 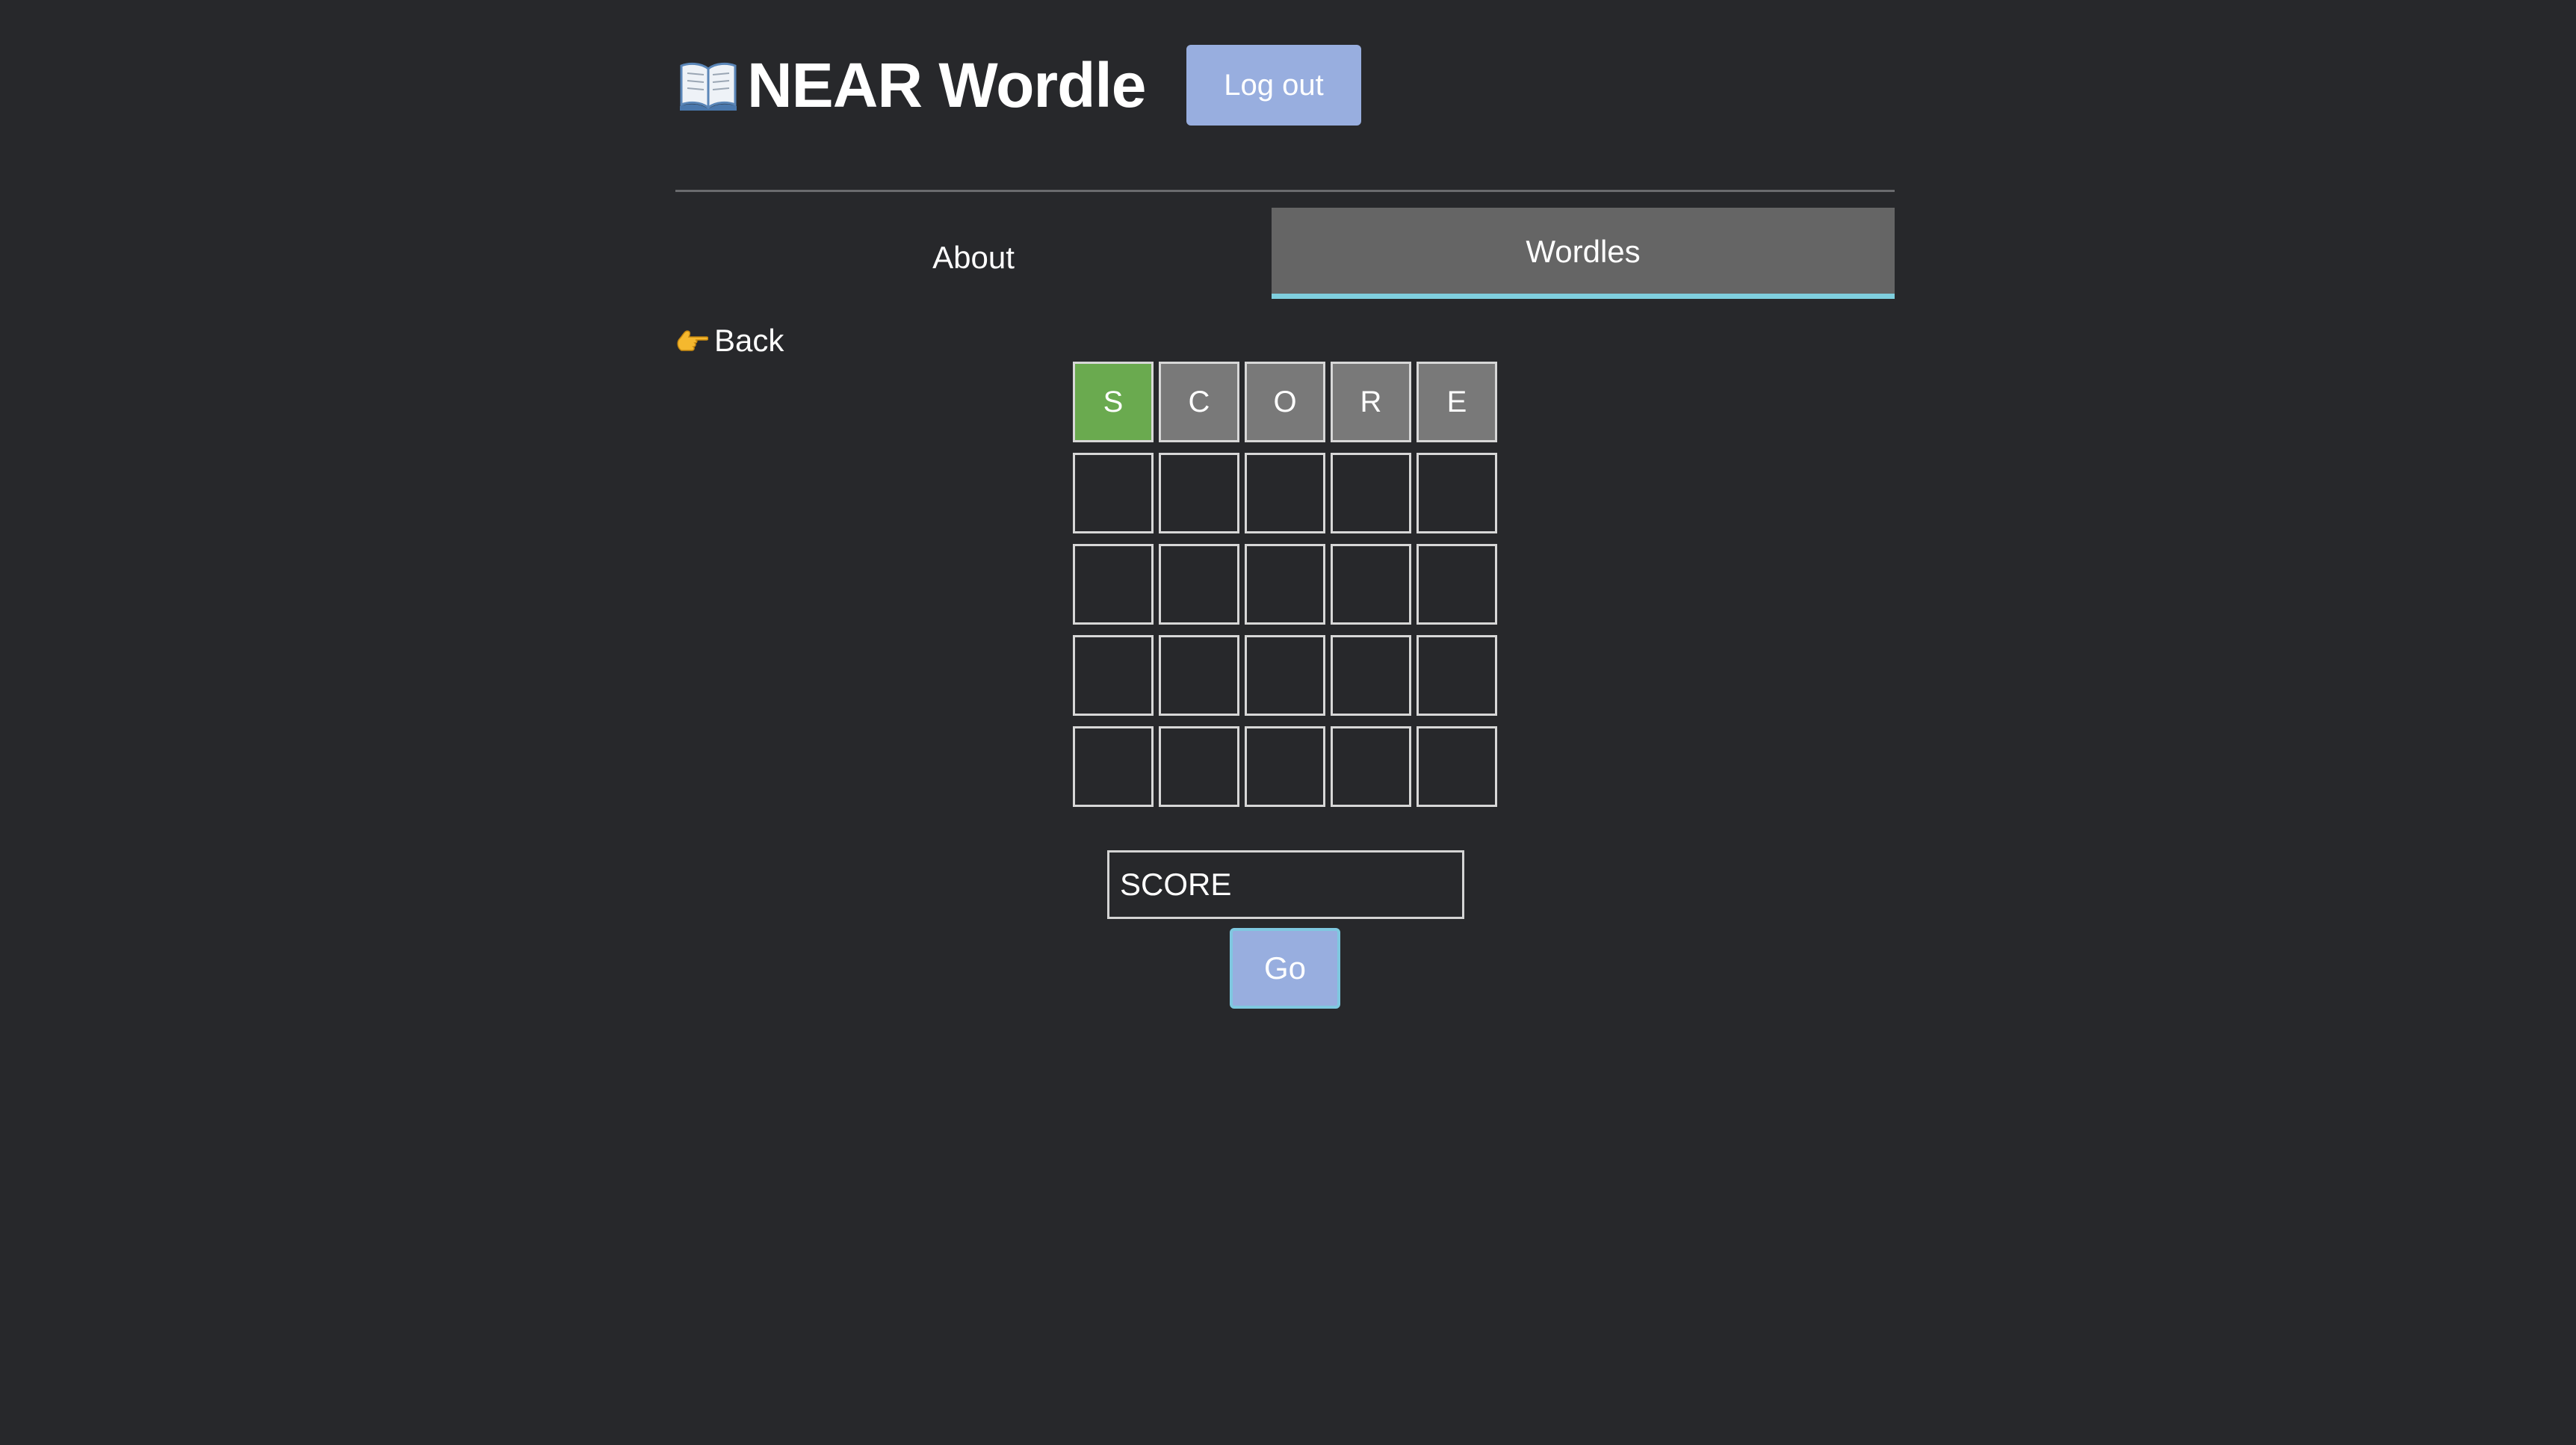 I want to click on letter-tile: E, so click(x=1457, y=402).